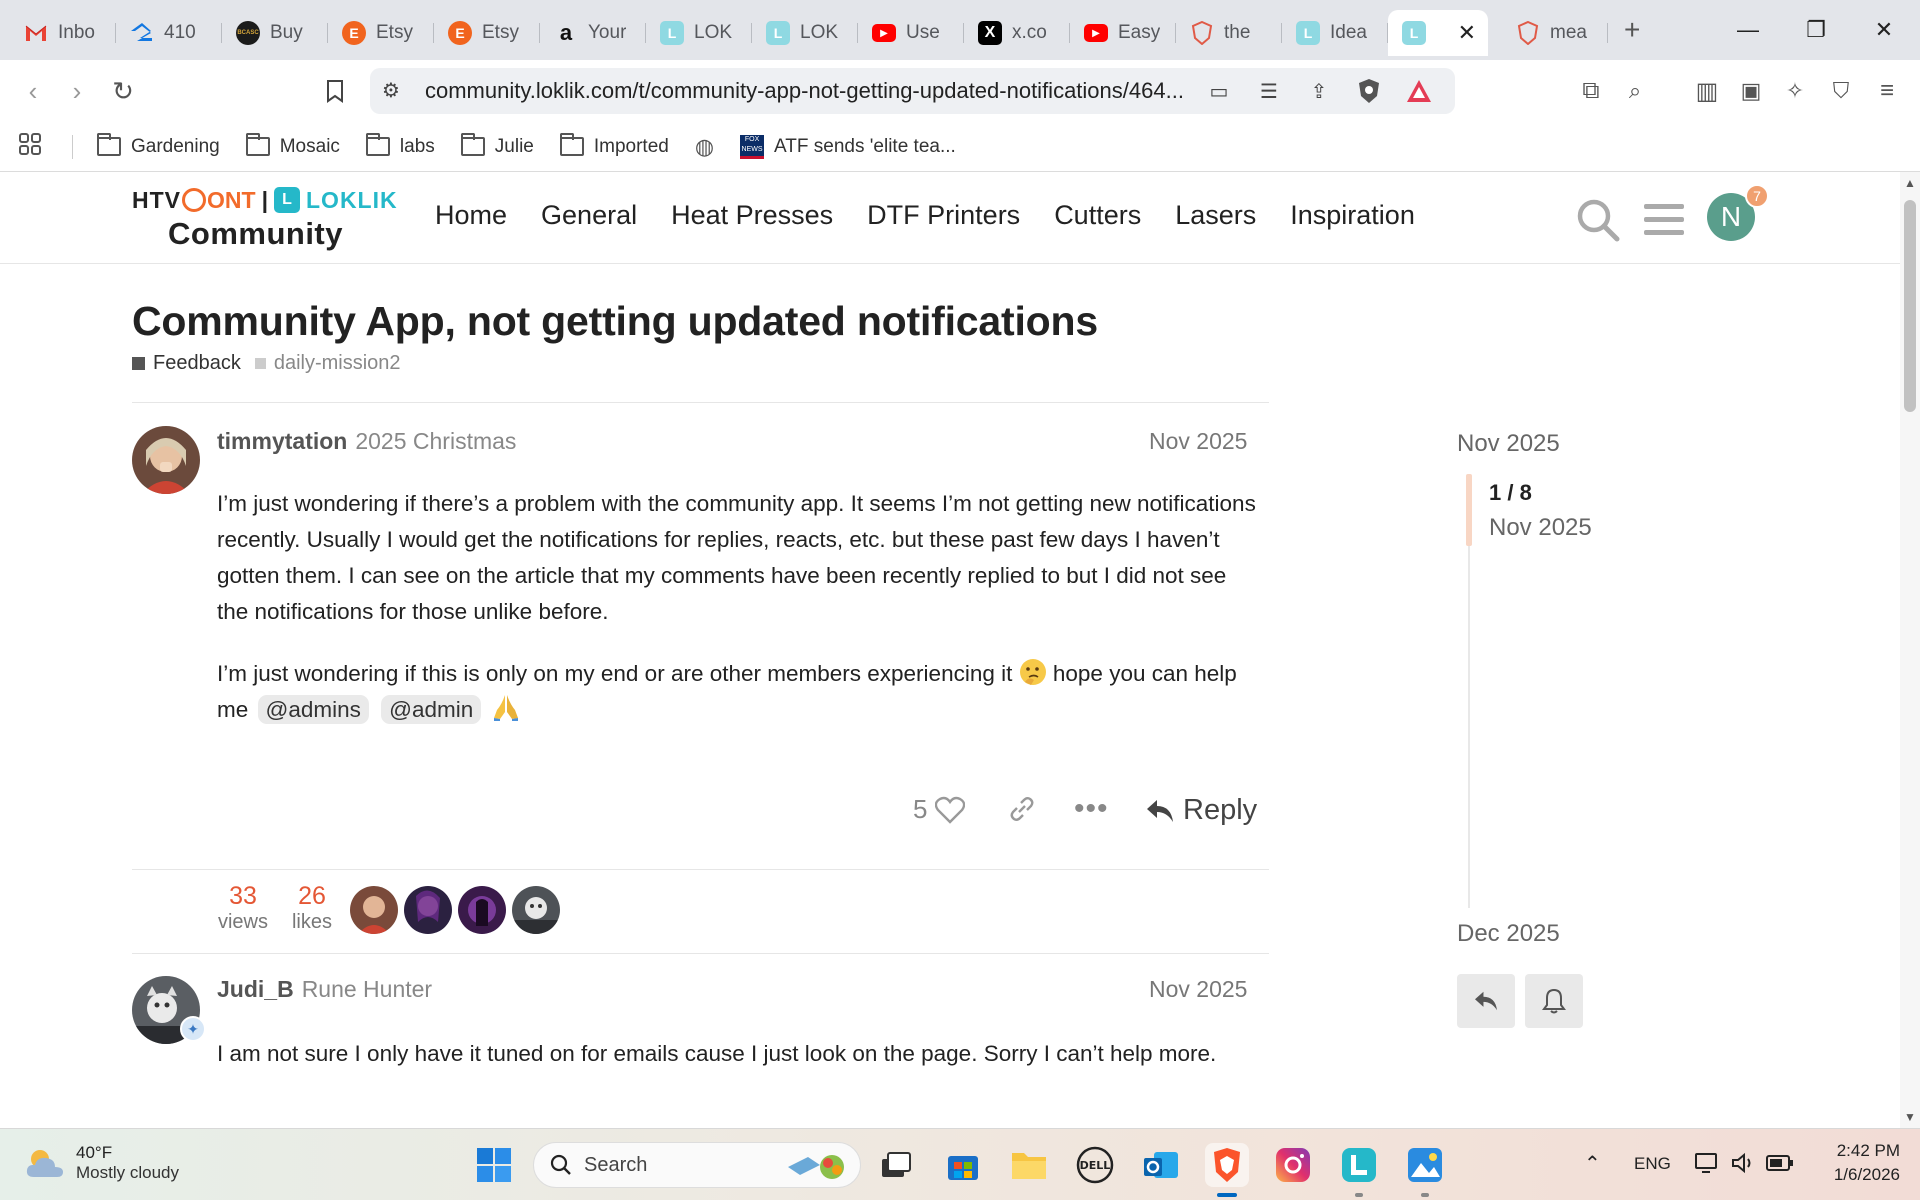 The height and width of the screenshot is (1200, 1920). I want to click on post-2-date: Nov 2025, so click(1198, 989).